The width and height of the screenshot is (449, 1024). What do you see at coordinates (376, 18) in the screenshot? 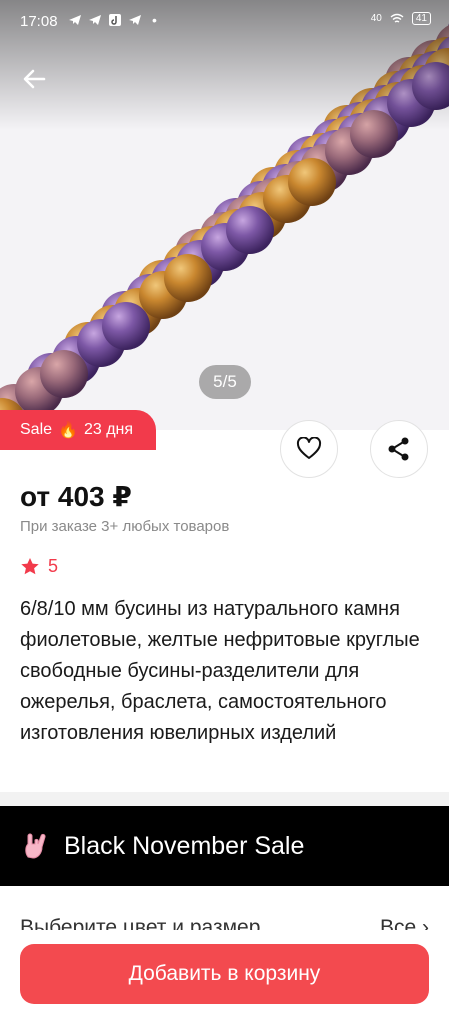
I see `signal-icon: 40` at bounding box center [376, 18].